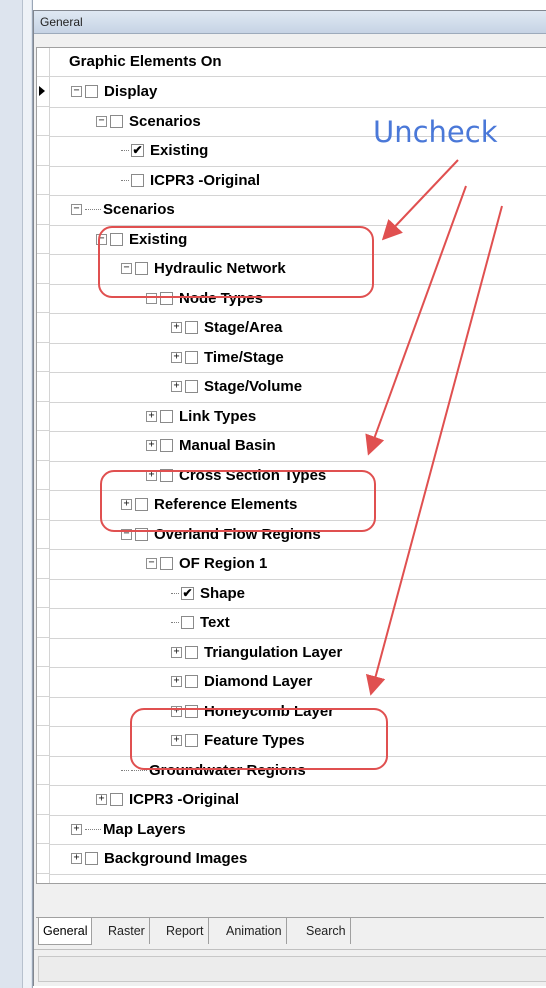 Image resolution: width=546 pixels, height=988 pixels. I want to click on tree-node-label: Stage/Volume, so click(253, 386).